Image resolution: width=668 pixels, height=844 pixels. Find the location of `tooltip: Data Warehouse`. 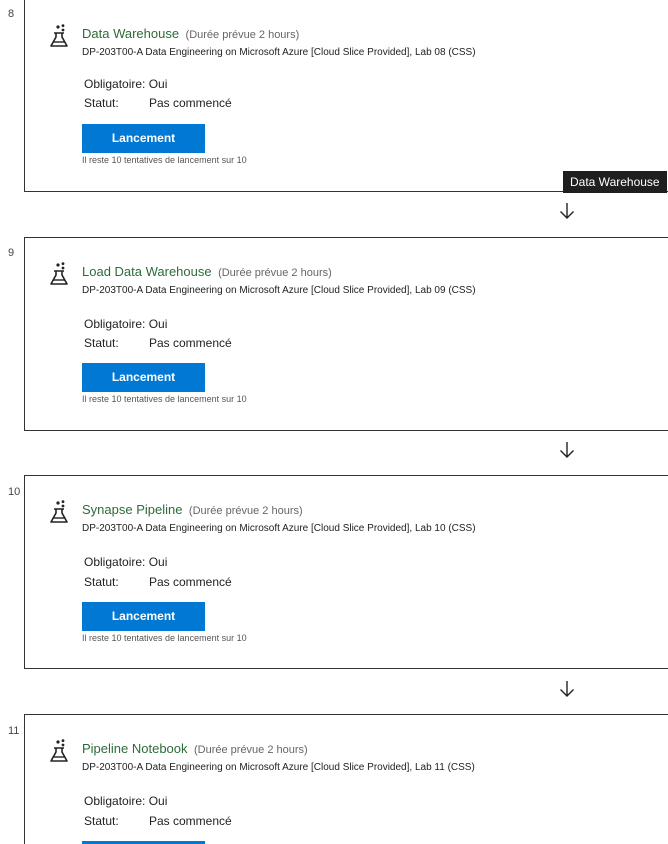

tooltip: Data Warehouse is located at coordinates (615, 182).